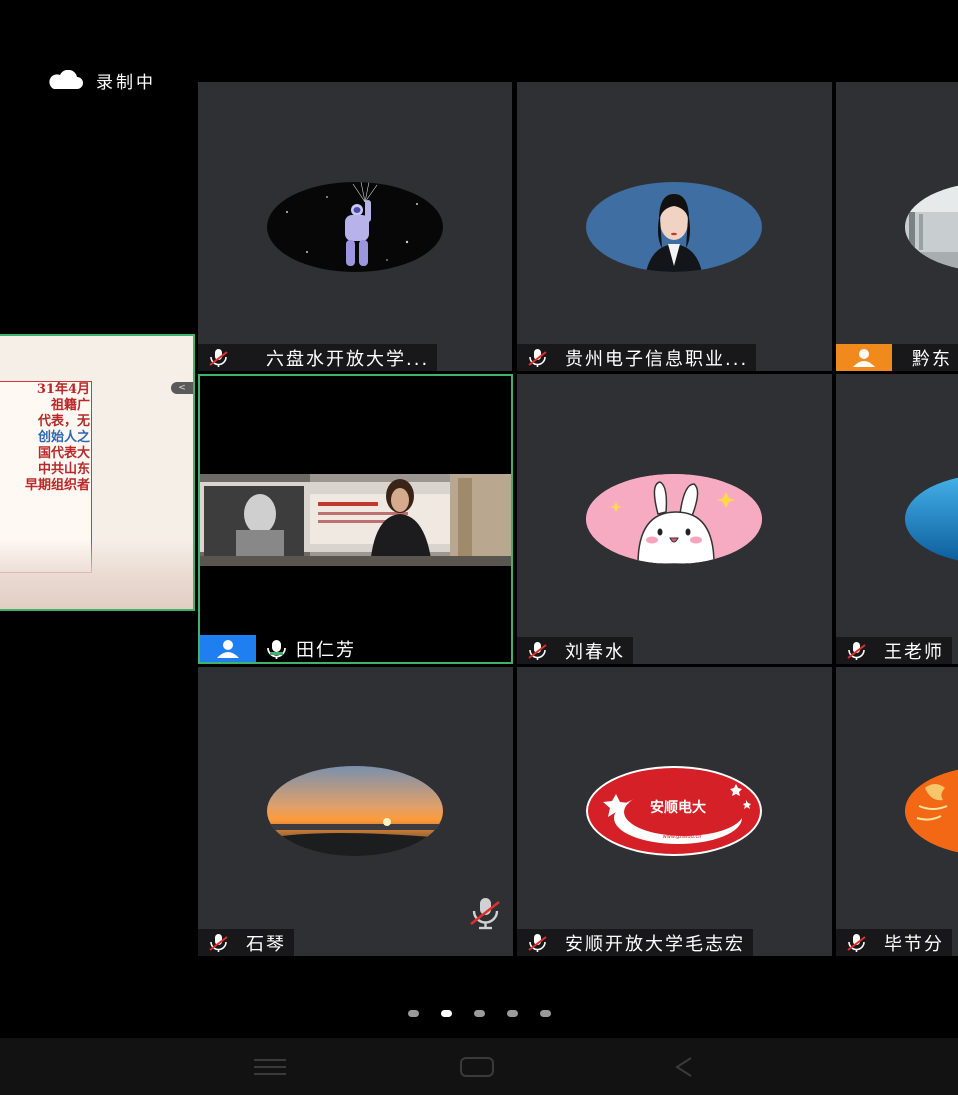  What do you see at coordinates (897, 357) in the screenshot?
I see `participant-name-bar: 黔东` at bounding box center [897, 357].